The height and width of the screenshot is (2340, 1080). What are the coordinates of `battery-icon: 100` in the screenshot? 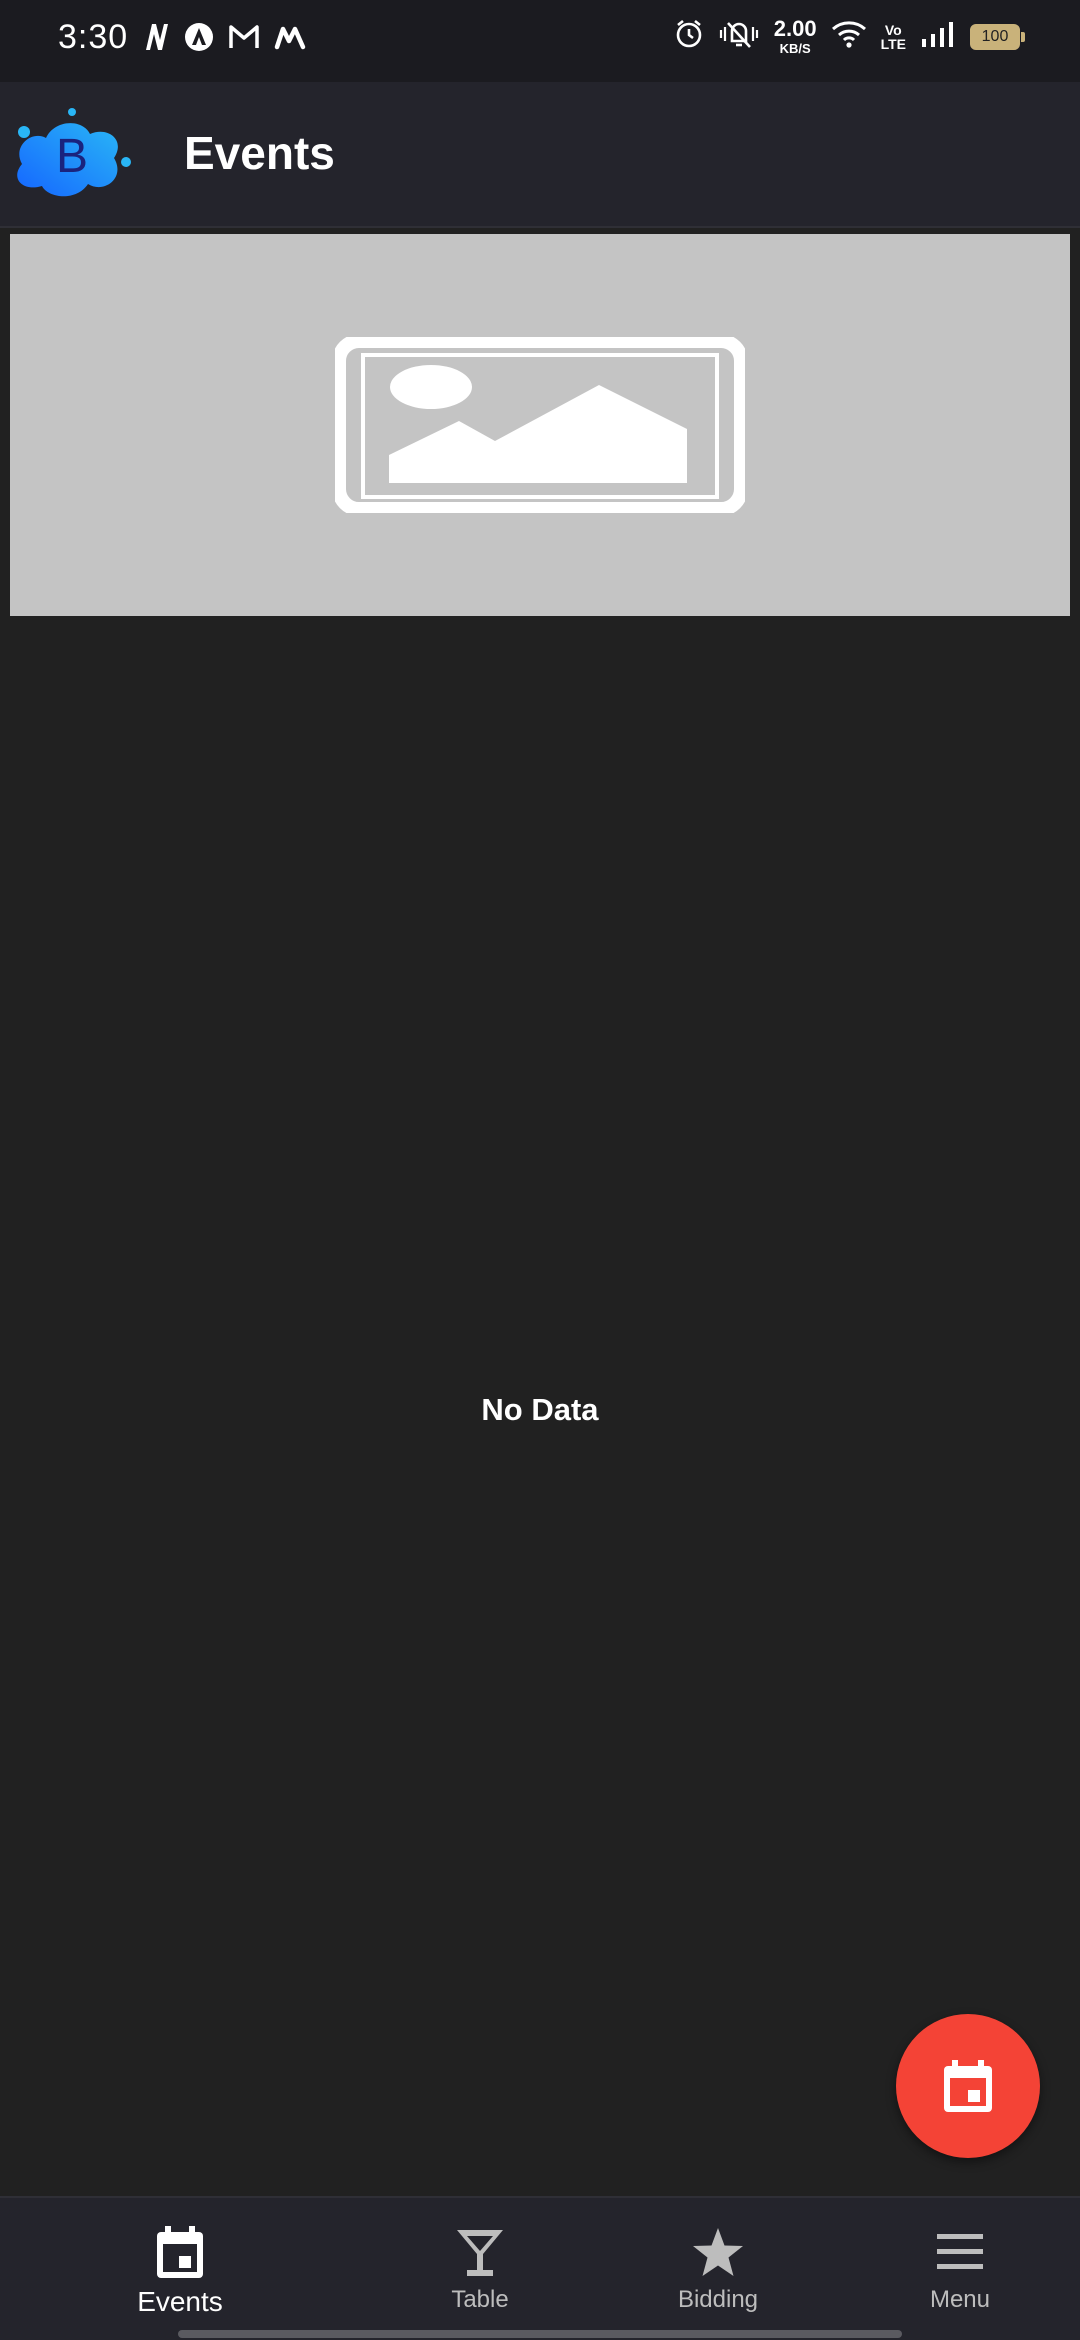 It's located at (997, 36).